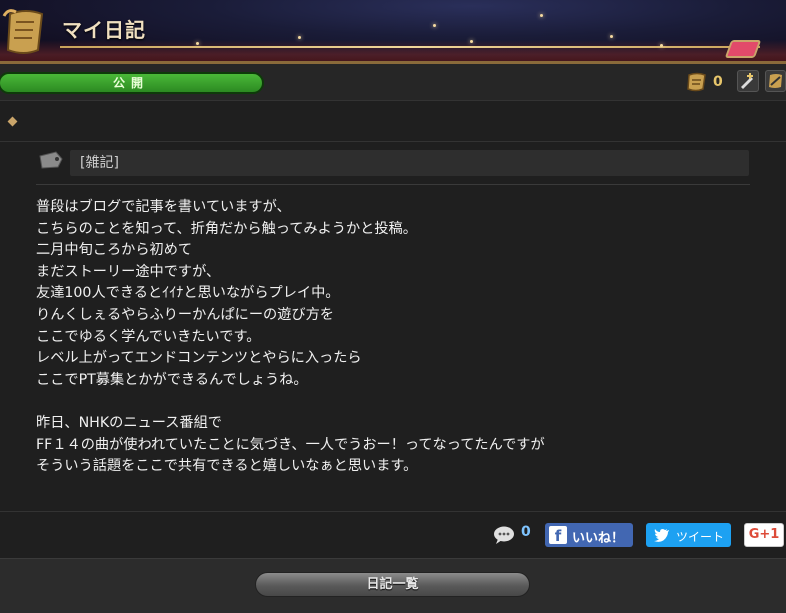 The width and height of the screenshot is (786, 613). I want to click on page-header: マイ日記, so click(393, 32).